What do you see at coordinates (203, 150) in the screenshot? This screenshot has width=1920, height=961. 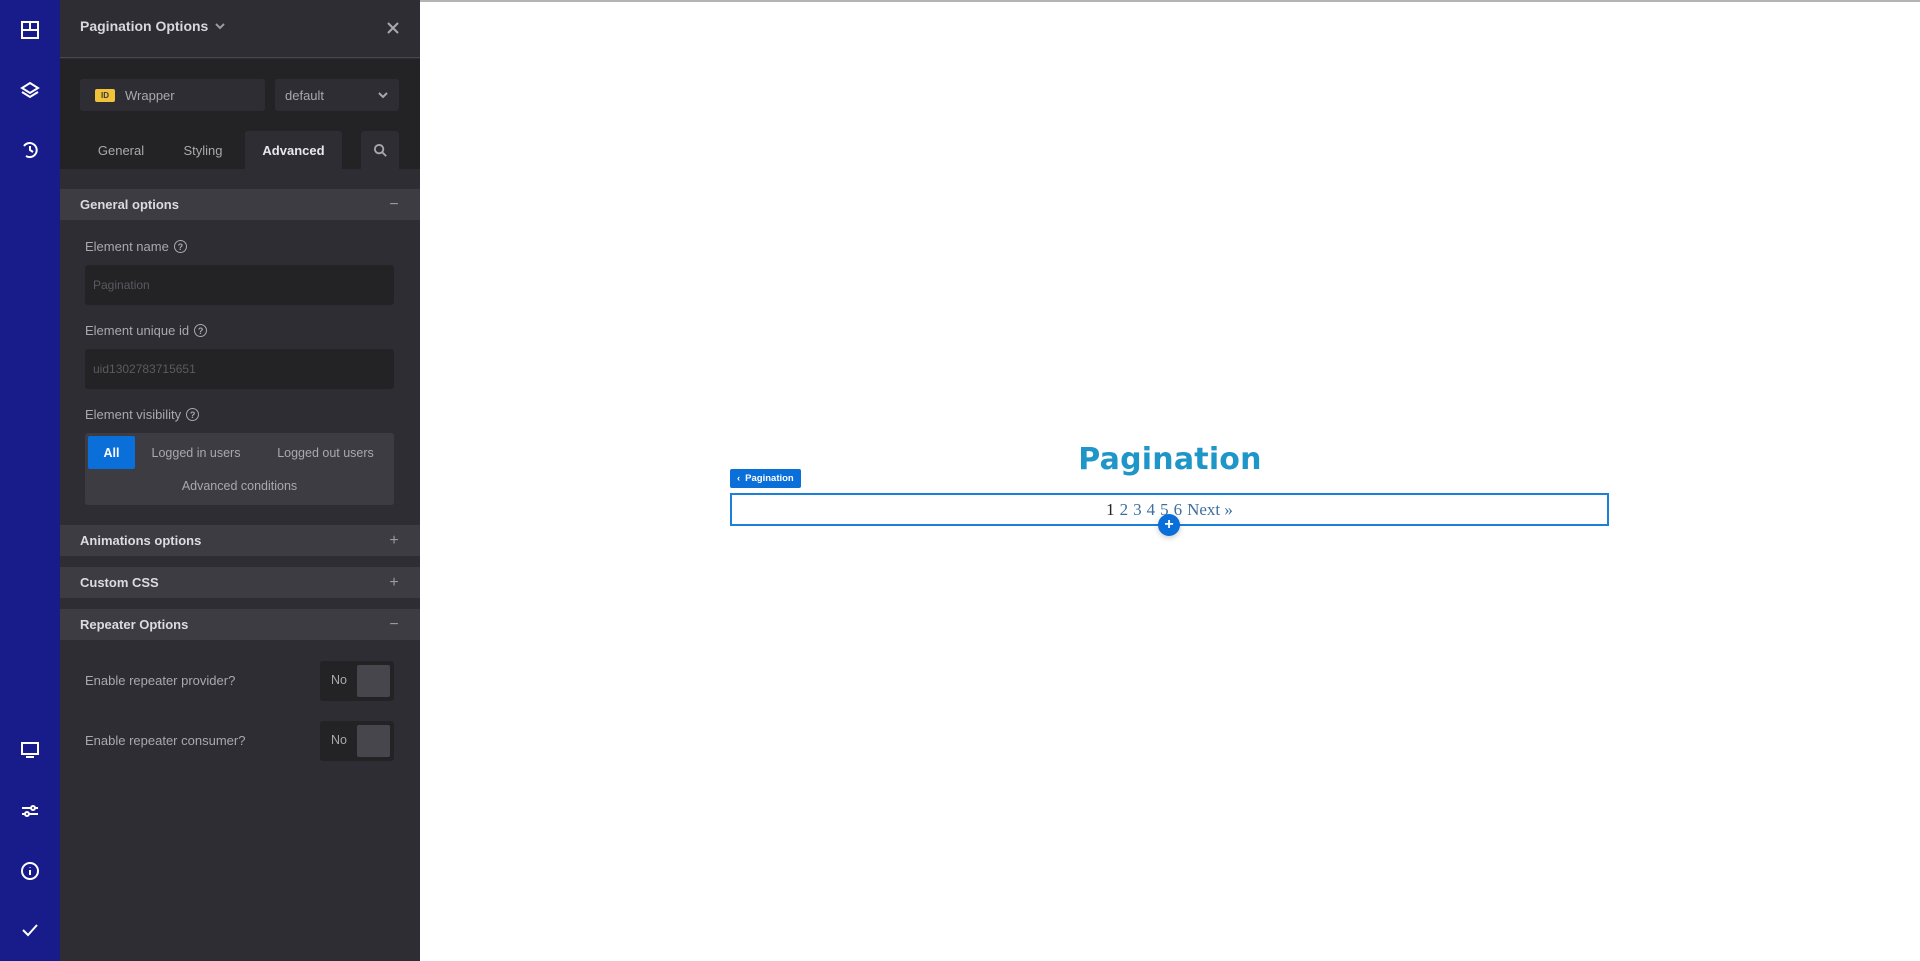 I see `tab-styling: Styling` at bounding box center [203, 150].